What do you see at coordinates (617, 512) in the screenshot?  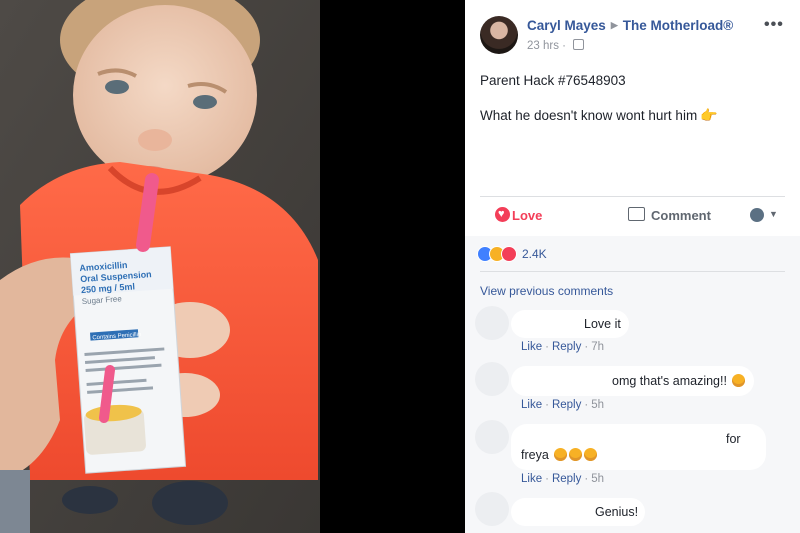 I see `comment-text: Genius!` at bounding box center [617, 512].